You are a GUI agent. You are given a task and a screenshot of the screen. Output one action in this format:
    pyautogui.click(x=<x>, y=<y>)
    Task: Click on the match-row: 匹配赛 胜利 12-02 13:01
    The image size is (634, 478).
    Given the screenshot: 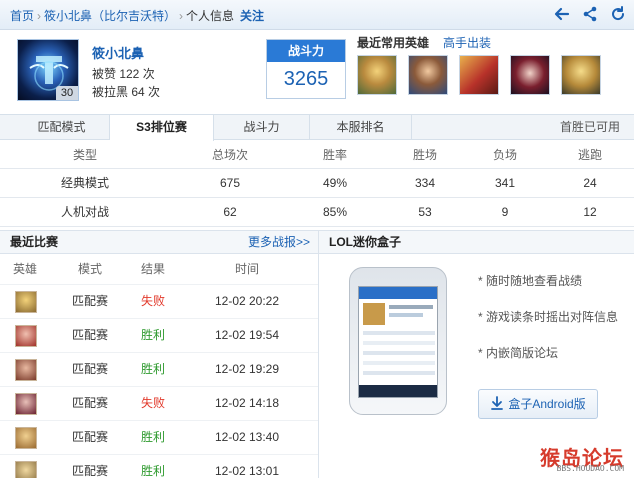 What is the action you would take?
    pyautogui.click(x=159, y=466)
    